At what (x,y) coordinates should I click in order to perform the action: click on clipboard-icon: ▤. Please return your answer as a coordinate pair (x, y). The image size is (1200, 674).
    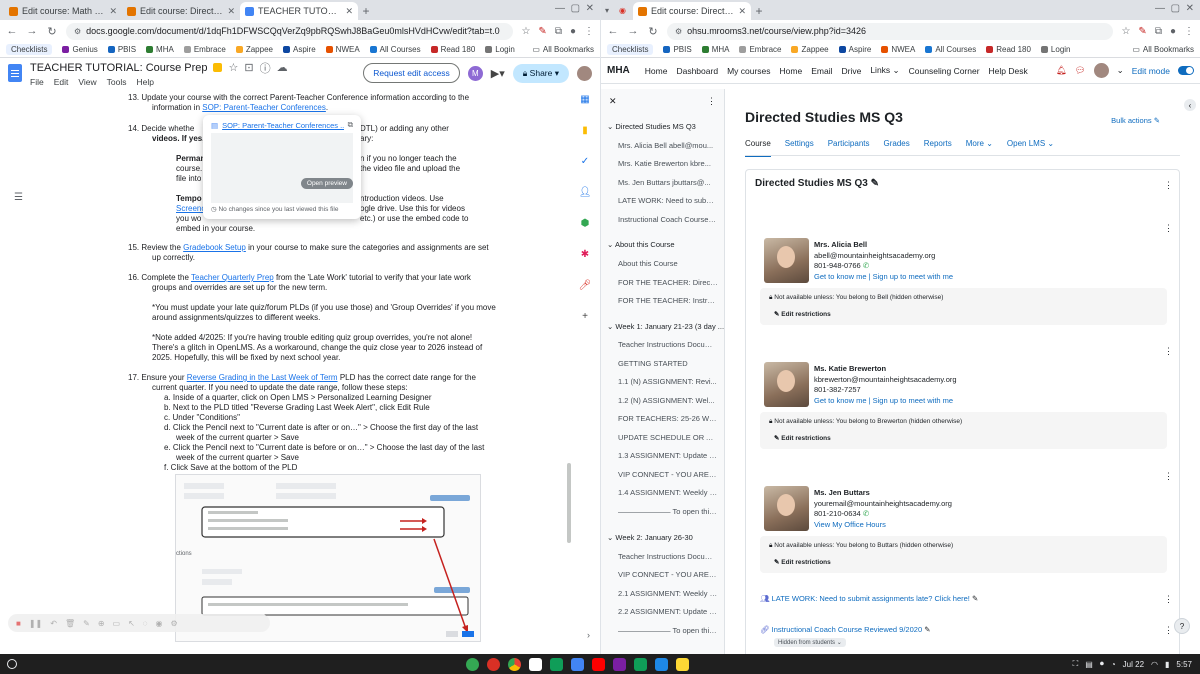
    Looking at the image, I should click on (1089, 664).